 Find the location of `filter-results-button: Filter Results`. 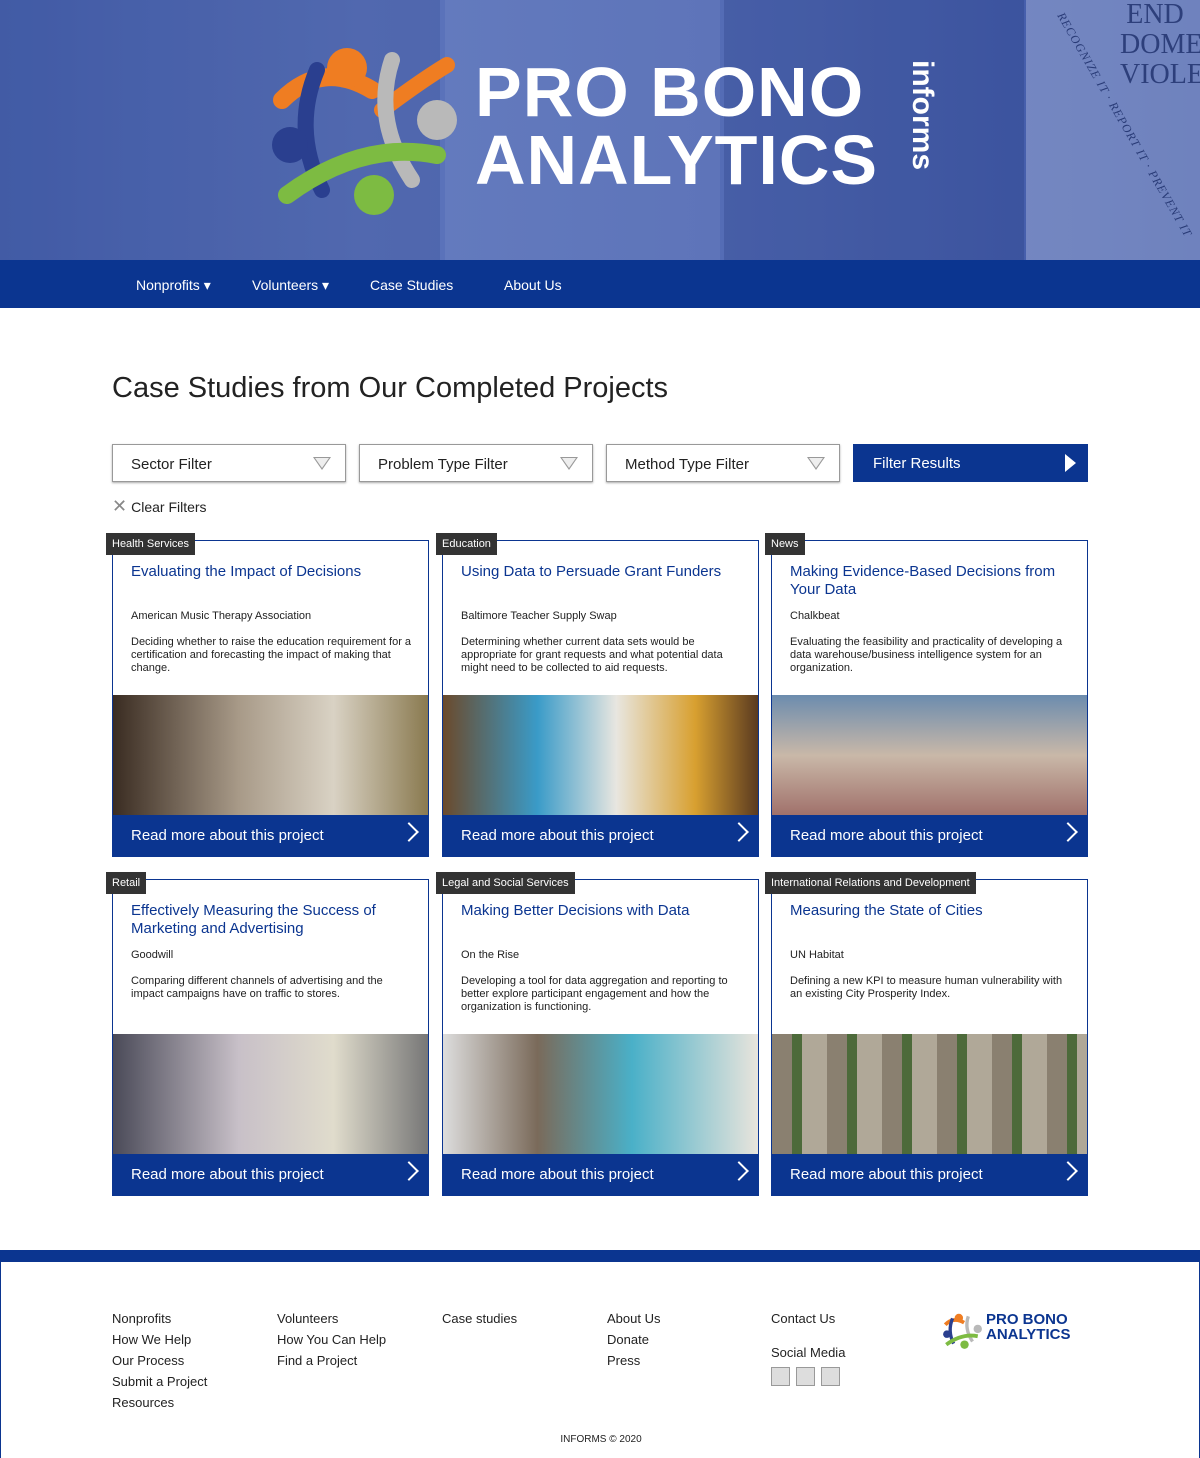

filter-results-button: Filter Results is located at coordinates (970, 463).